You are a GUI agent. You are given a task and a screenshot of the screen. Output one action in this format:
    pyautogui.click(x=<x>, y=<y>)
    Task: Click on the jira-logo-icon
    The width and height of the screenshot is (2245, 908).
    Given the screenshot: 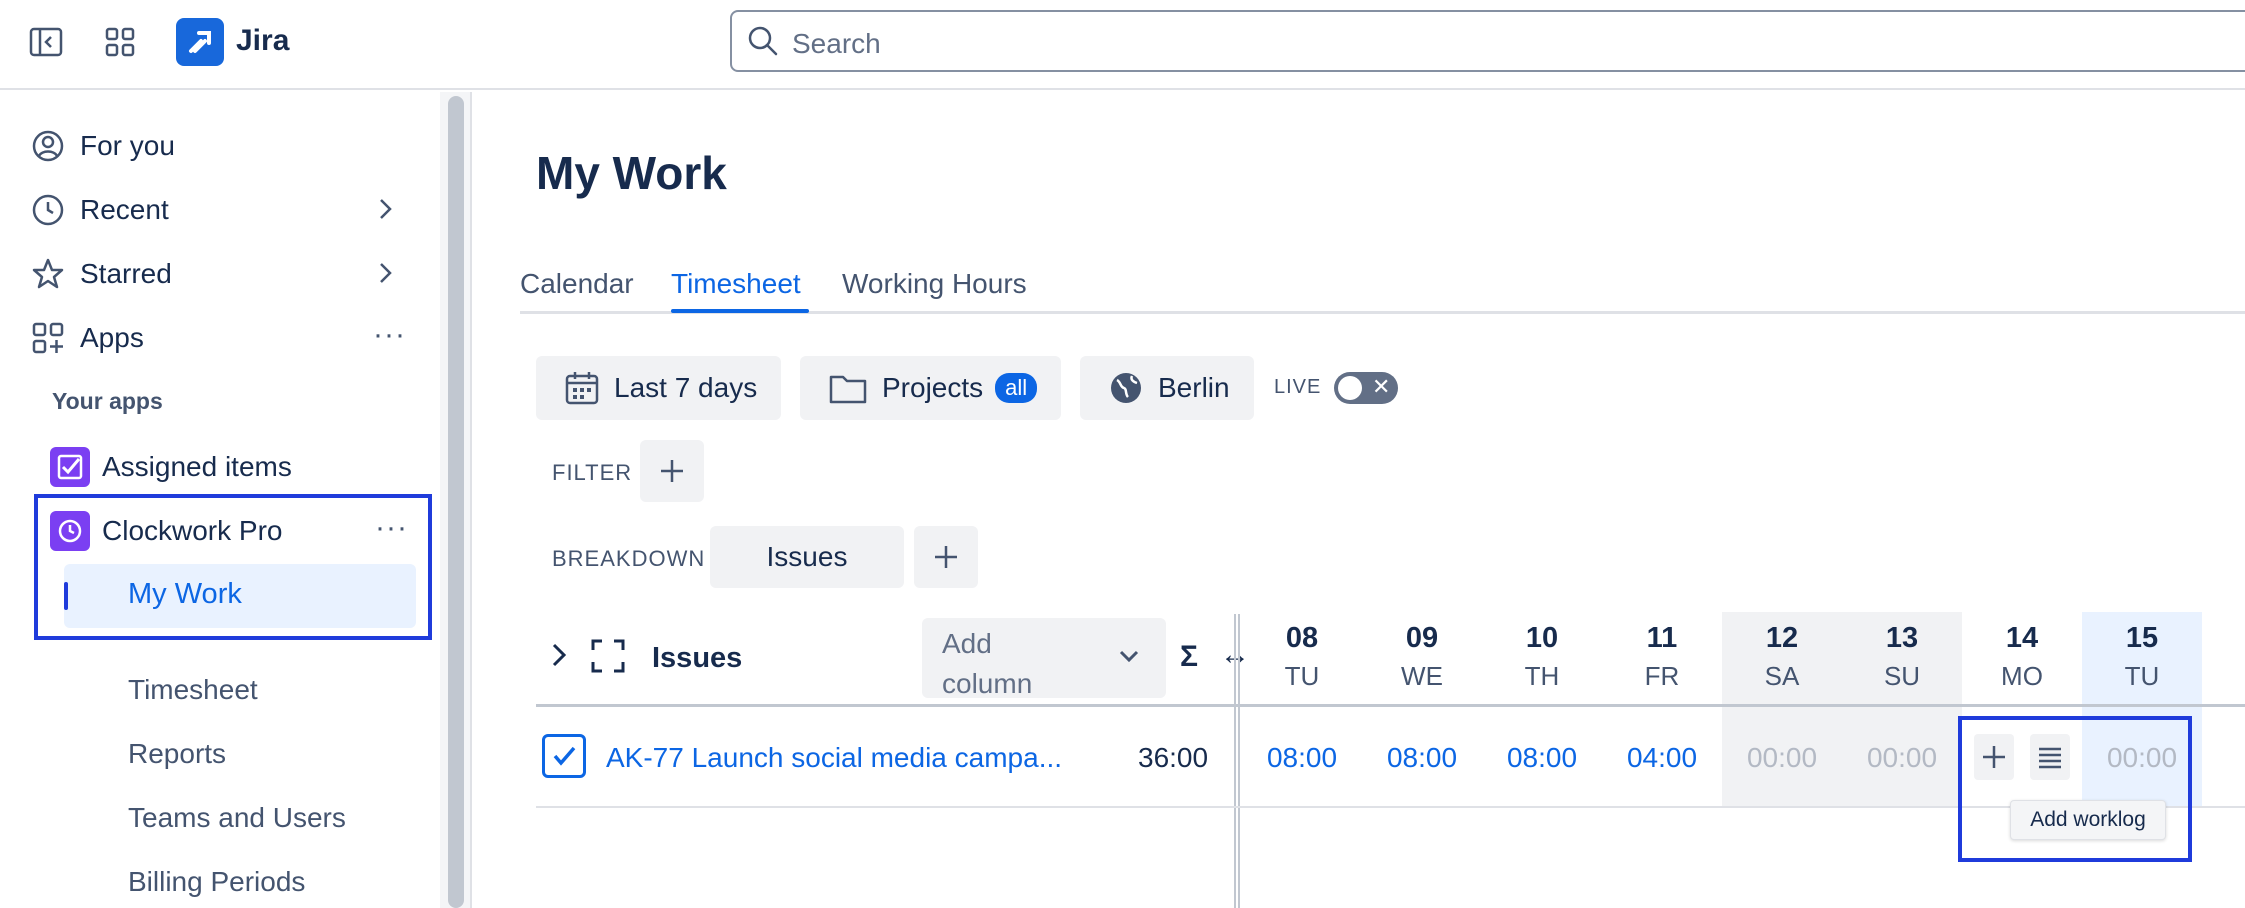 What is the action you would take?
    pyautogui.click(x=200, y=42)
    